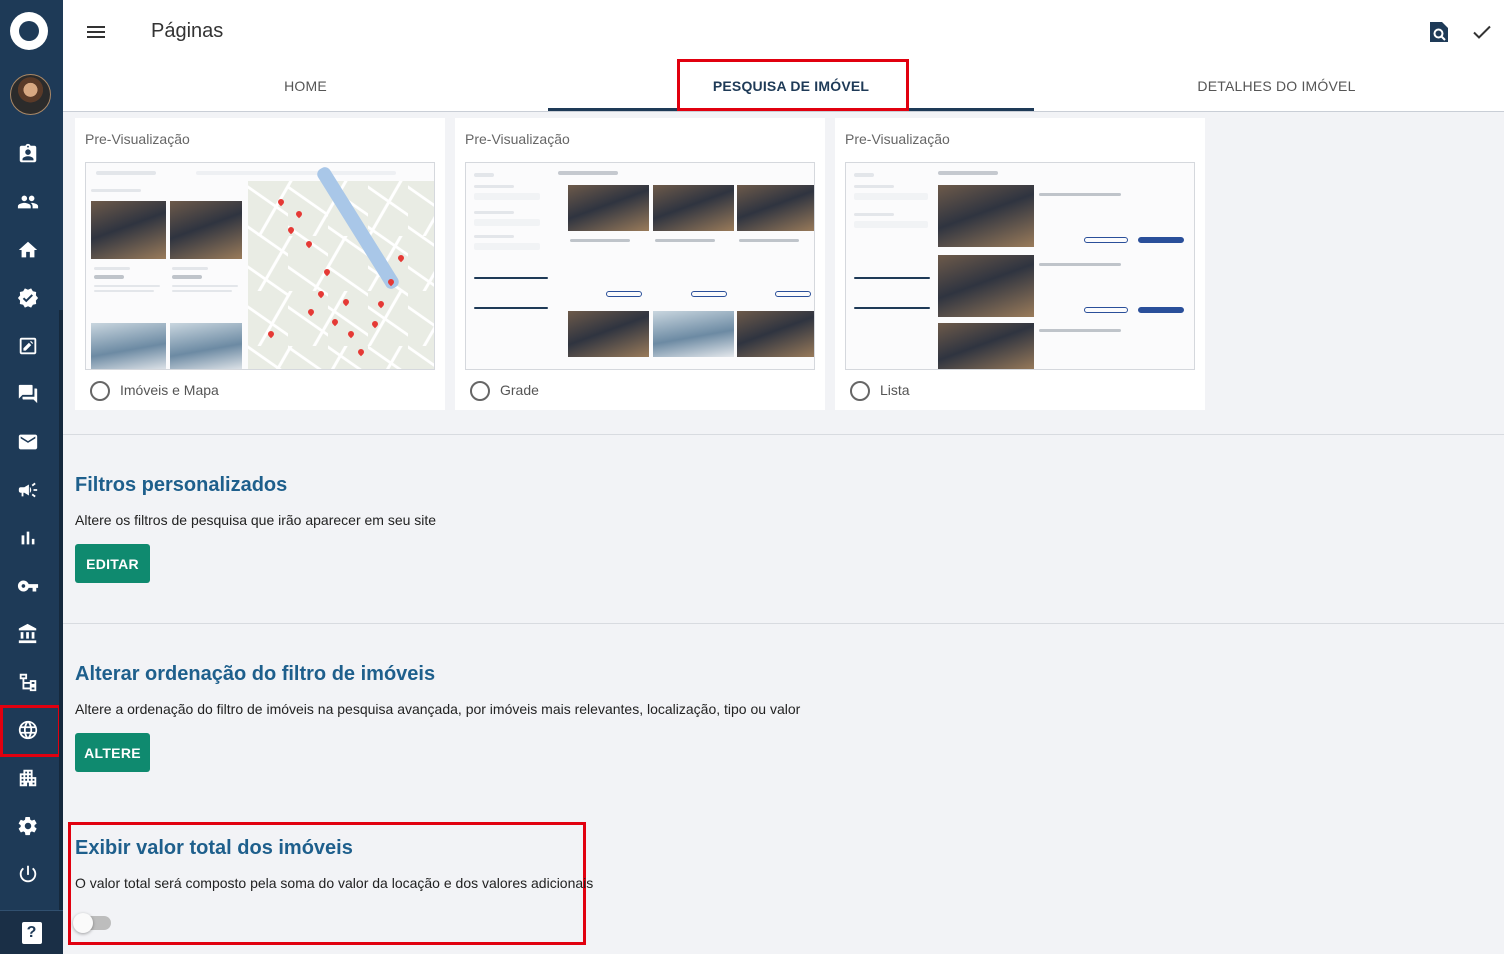 The image size is (1504, 954). I want to click on help-icon: ?, so click(31, 932).